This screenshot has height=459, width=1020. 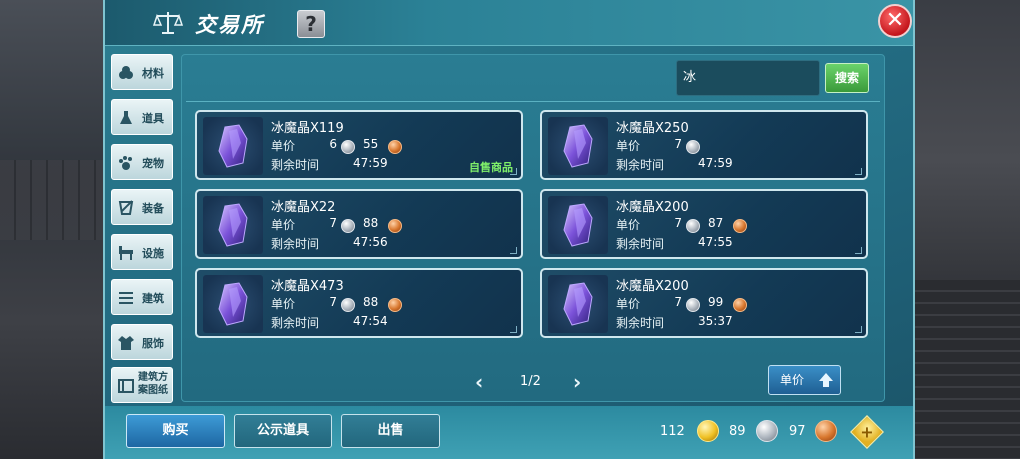 What do you see at coordinates (125, 163) in the screenshot?
I see `paw-icon` at bounding box center [125, 163].